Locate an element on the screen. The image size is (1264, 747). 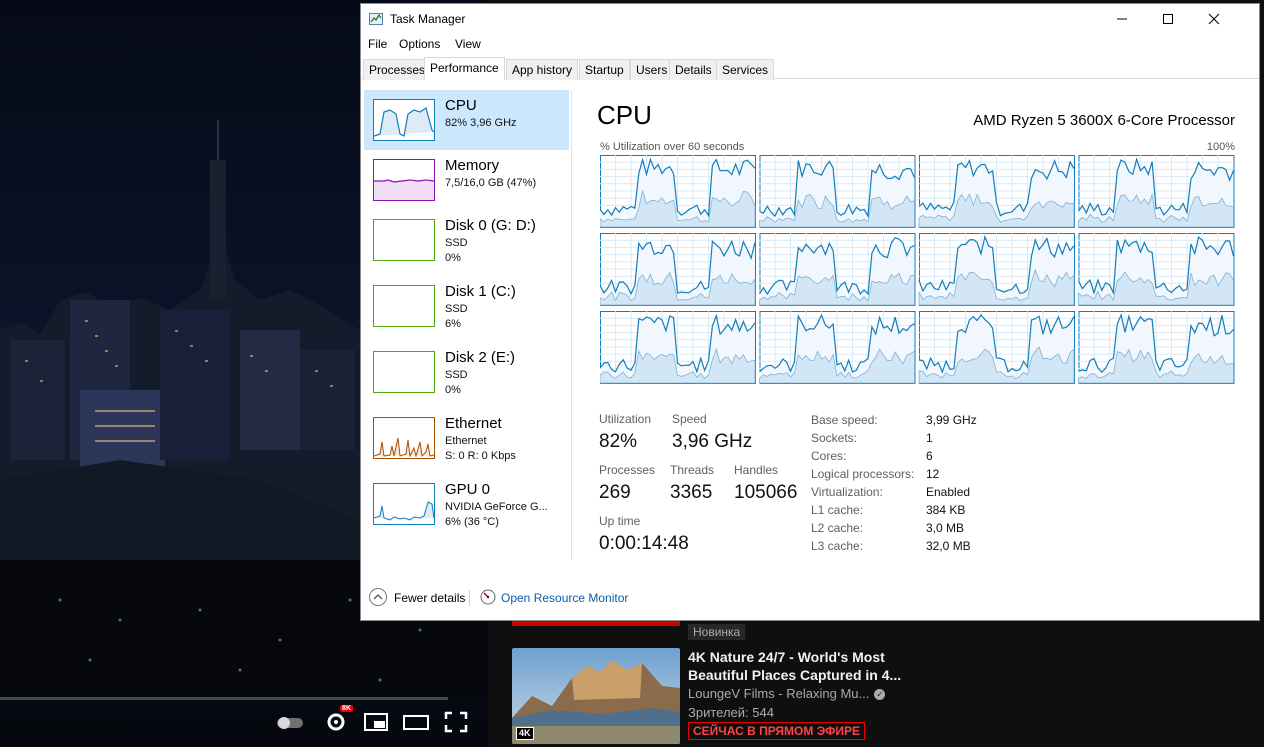
spec-l1-cache-label: L1 cache: is located at coordinates (837, 510).